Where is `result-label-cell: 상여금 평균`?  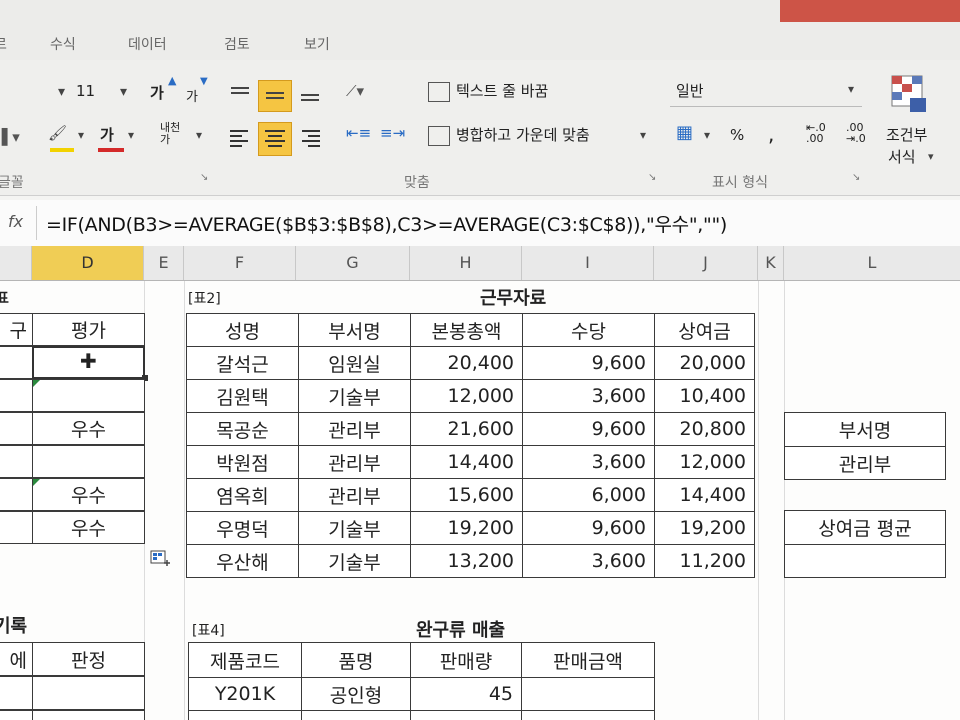
result-label-cell: 상여금 평균 is located at coordinates (865, 527).